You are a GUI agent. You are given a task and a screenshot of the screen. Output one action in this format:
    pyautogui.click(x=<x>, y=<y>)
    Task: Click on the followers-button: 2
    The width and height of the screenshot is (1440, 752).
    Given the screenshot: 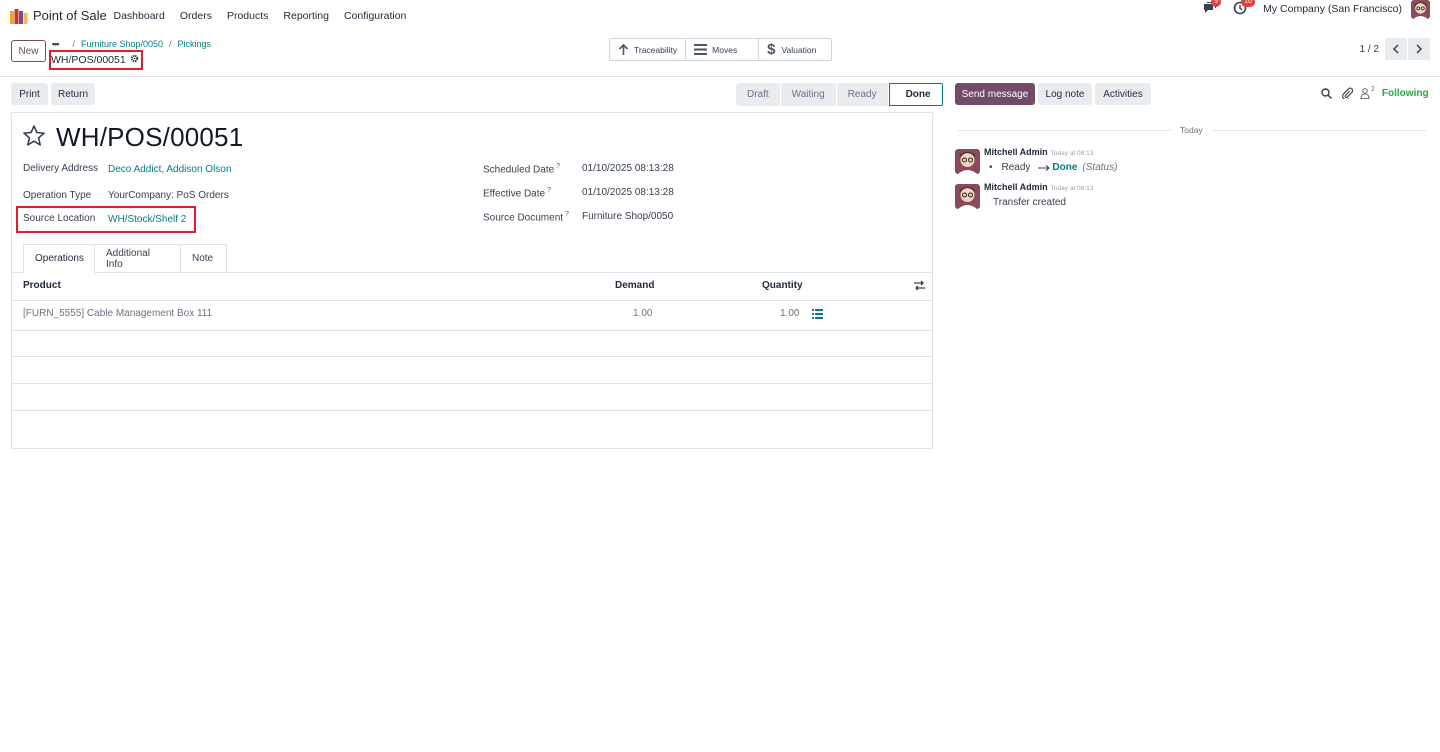 What is the action you would take?
    pyautogui.click(x=1367, y=92)
    